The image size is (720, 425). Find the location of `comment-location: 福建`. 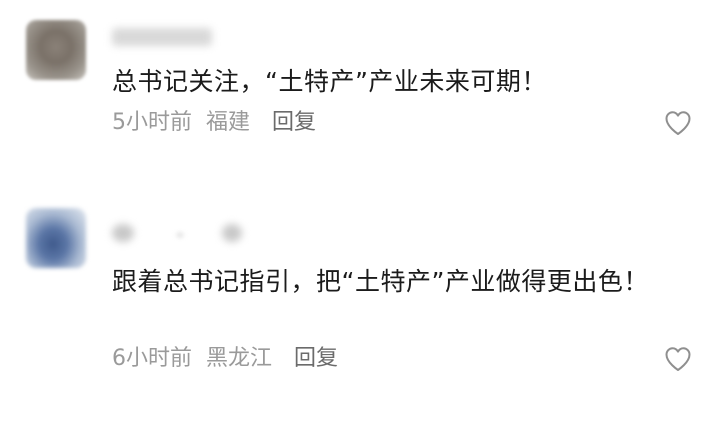

comment-location: 福建 is located at coordinates (228, 122).